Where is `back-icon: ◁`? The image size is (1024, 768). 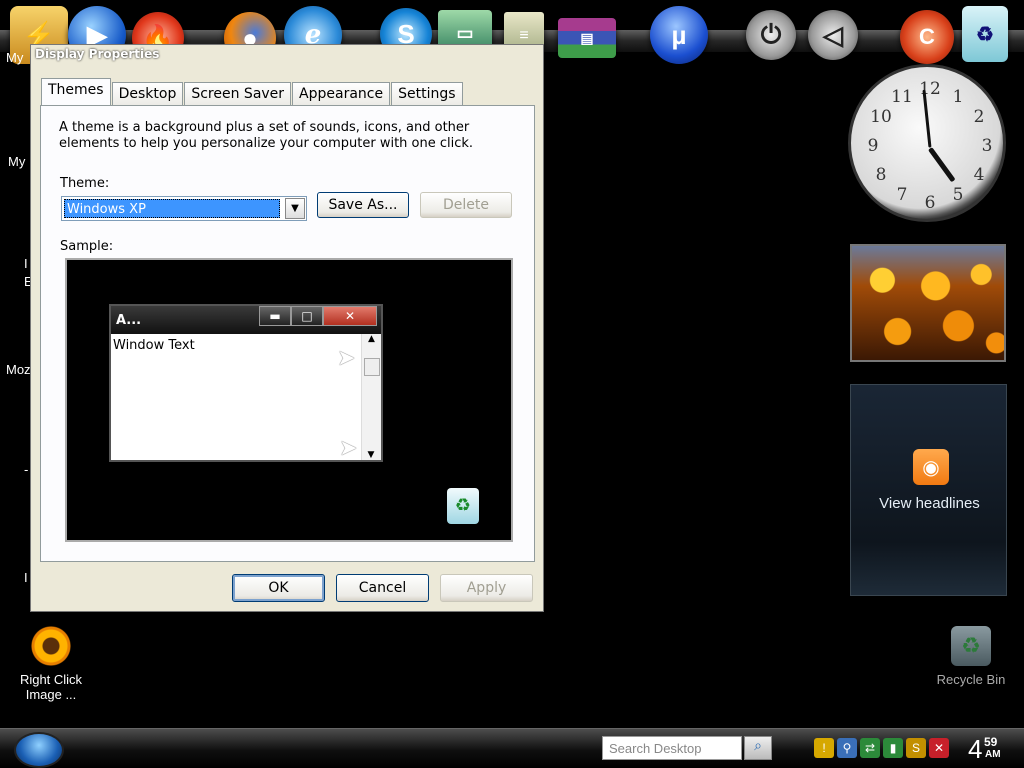 back-icon: ◁ is located at coordinates (833, 35).